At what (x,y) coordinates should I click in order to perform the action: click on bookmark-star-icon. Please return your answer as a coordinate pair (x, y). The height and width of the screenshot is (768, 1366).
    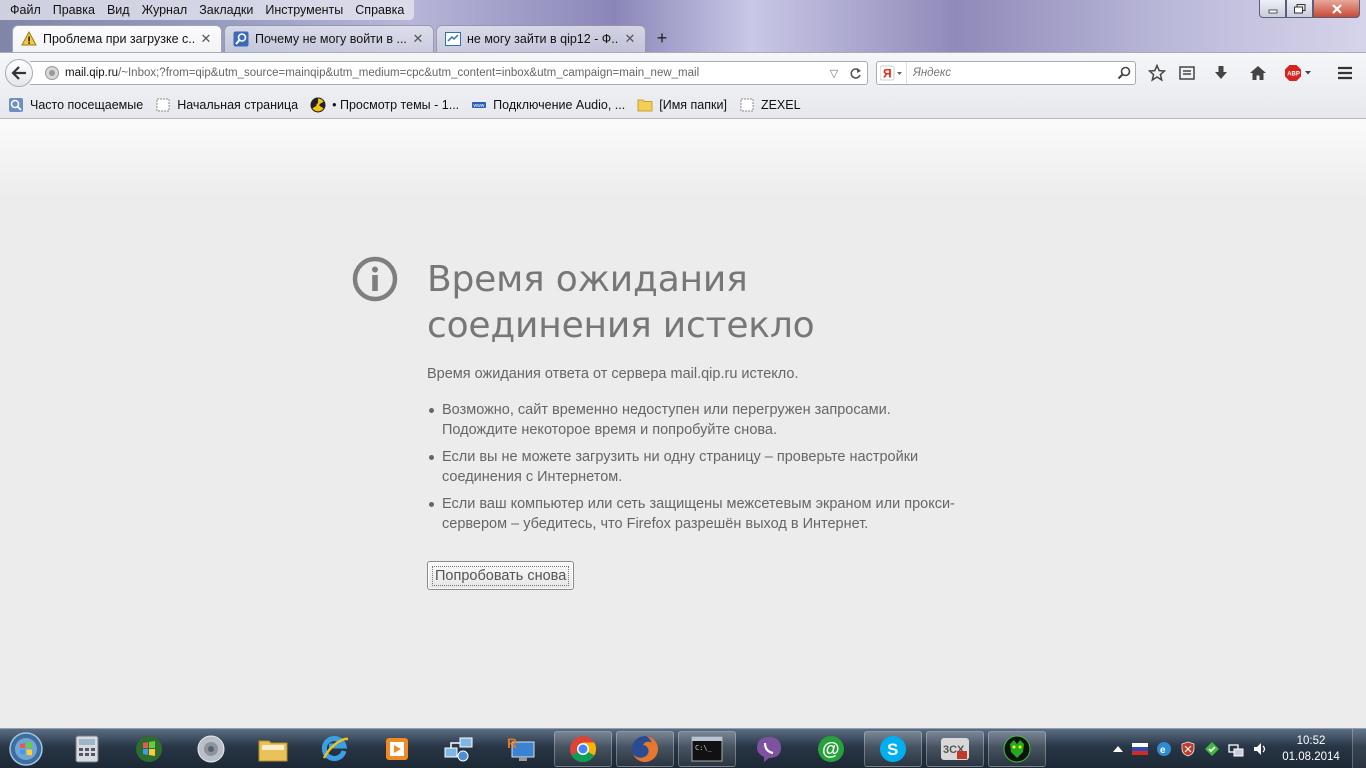
    Looking at the image, I should click on (1157, 73).